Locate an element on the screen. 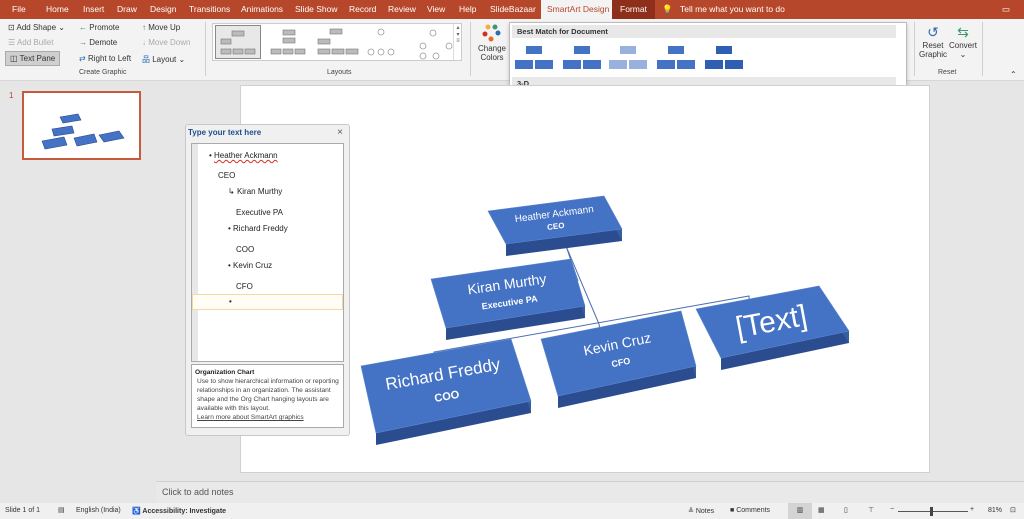 The height and width of the screenshot is (519, 1024). text-pane-button: ◫ Text Pane is located at coordinates (33, 58).